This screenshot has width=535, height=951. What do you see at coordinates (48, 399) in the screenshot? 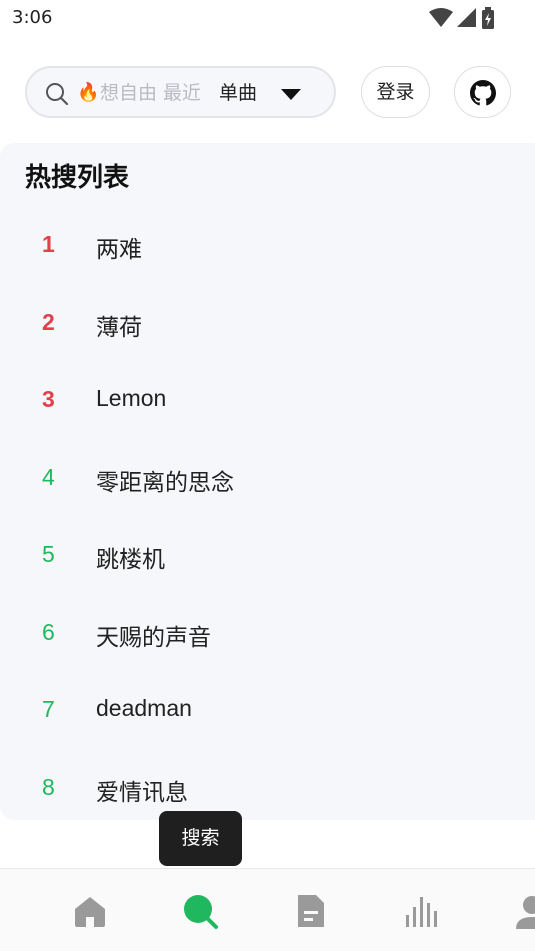
I see `hot-search-rank: 3` at bounding box center [48, 399].